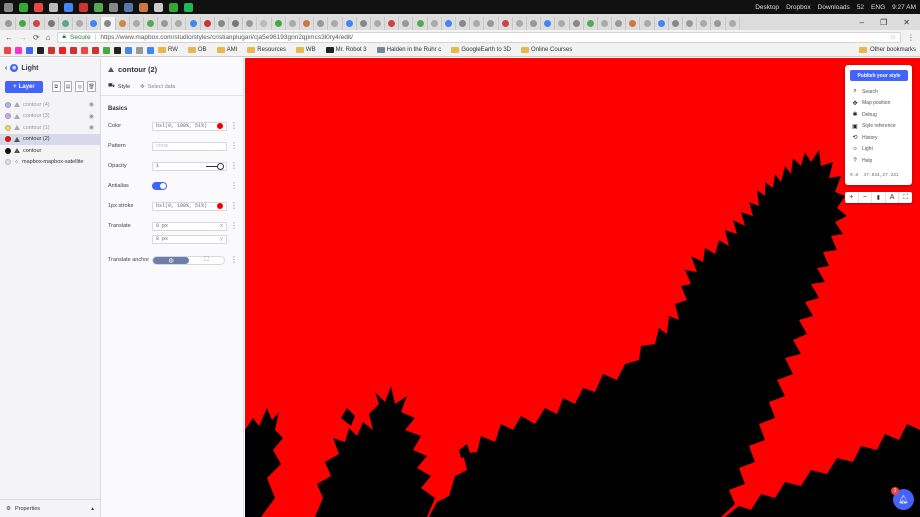 This screenshot has height=517, width=920. What do you see at coordinates (50, 104) in the screenshot?
I see `layer-item: contour (4) ◉` at bounding box center [50, 104].